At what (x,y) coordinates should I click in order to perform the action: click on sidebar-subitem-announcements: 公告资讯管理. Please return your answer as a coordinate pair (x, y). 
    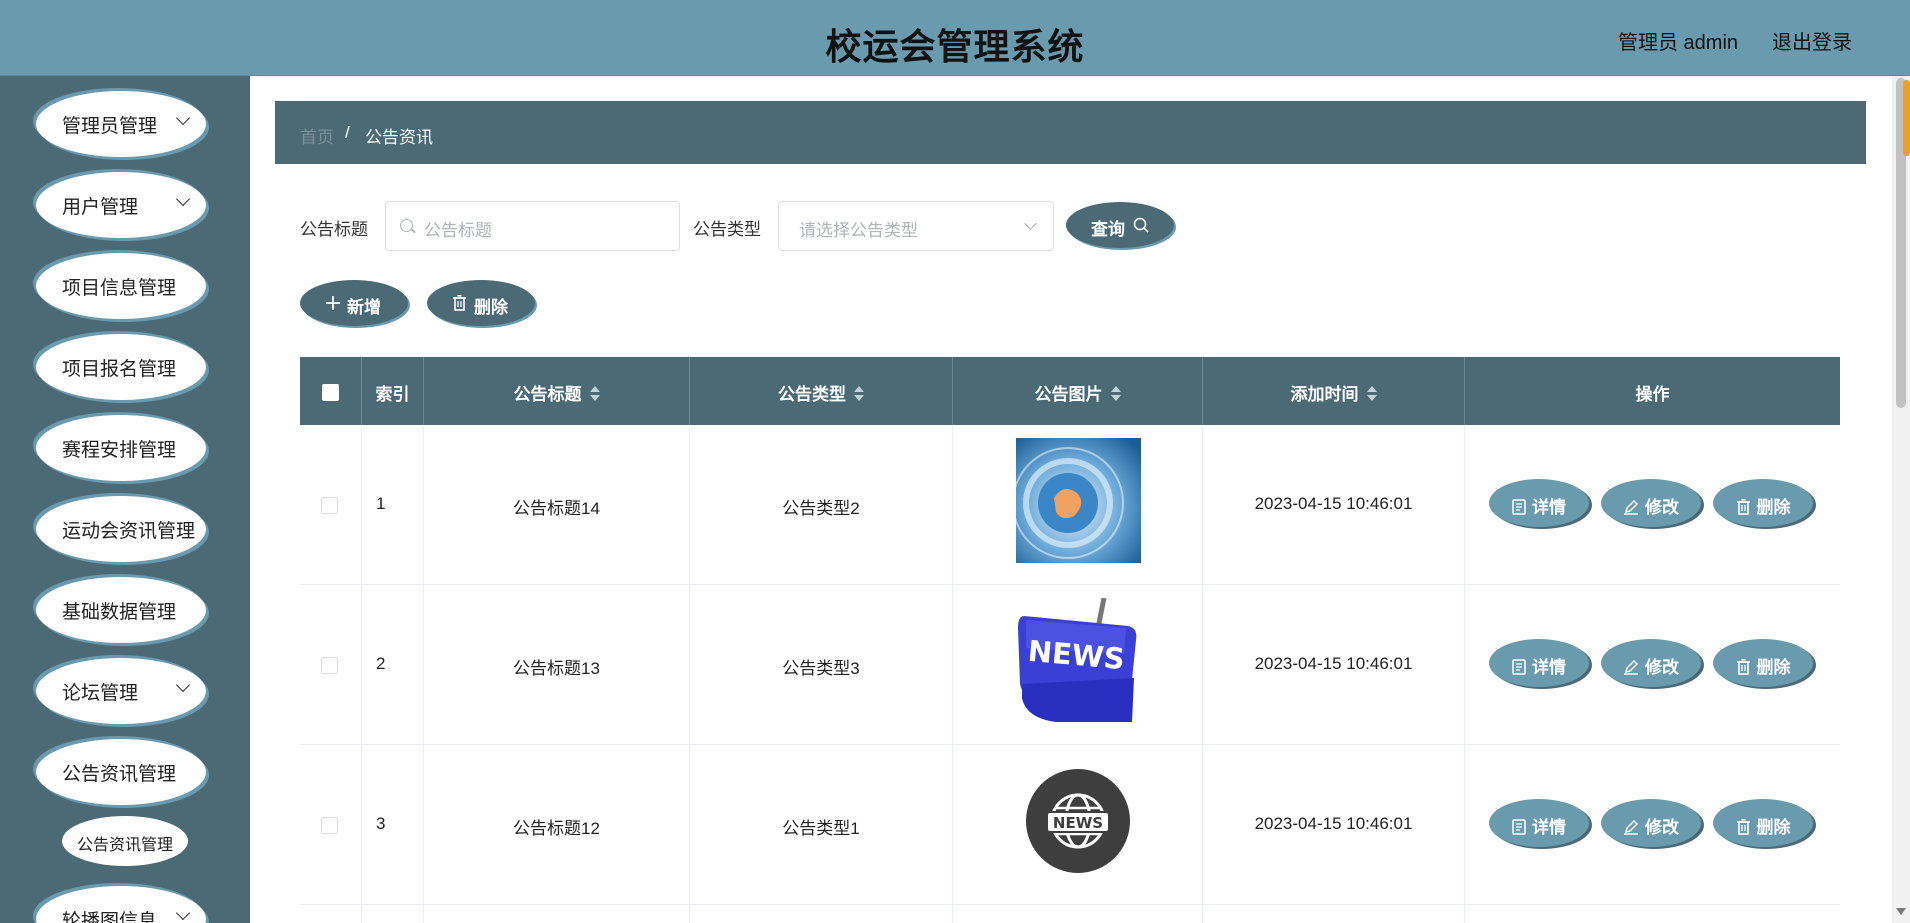
    Looking at the image, I should click on (125, 841).